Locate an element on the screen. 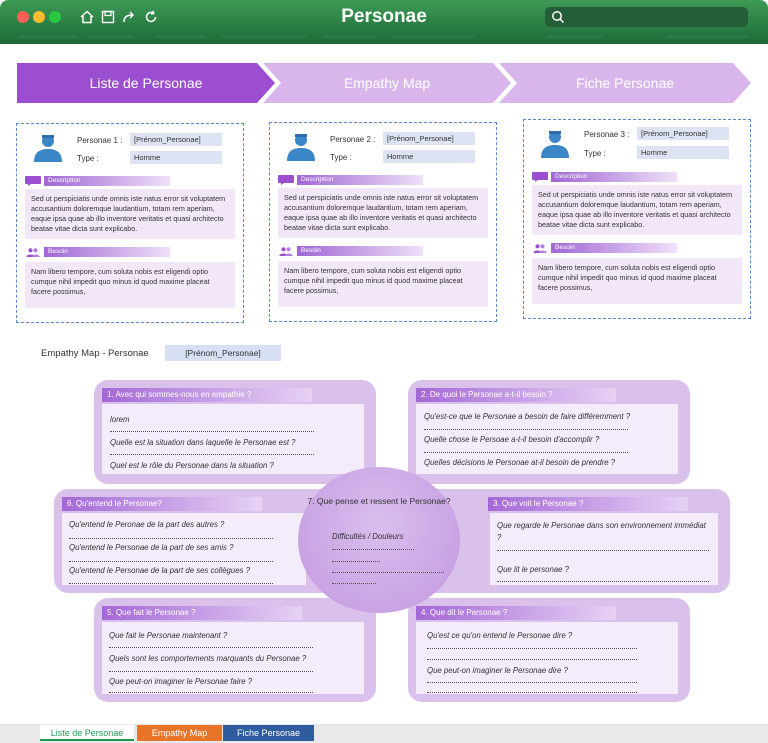  title-bar: Personae is located at coordinates (384, 22).